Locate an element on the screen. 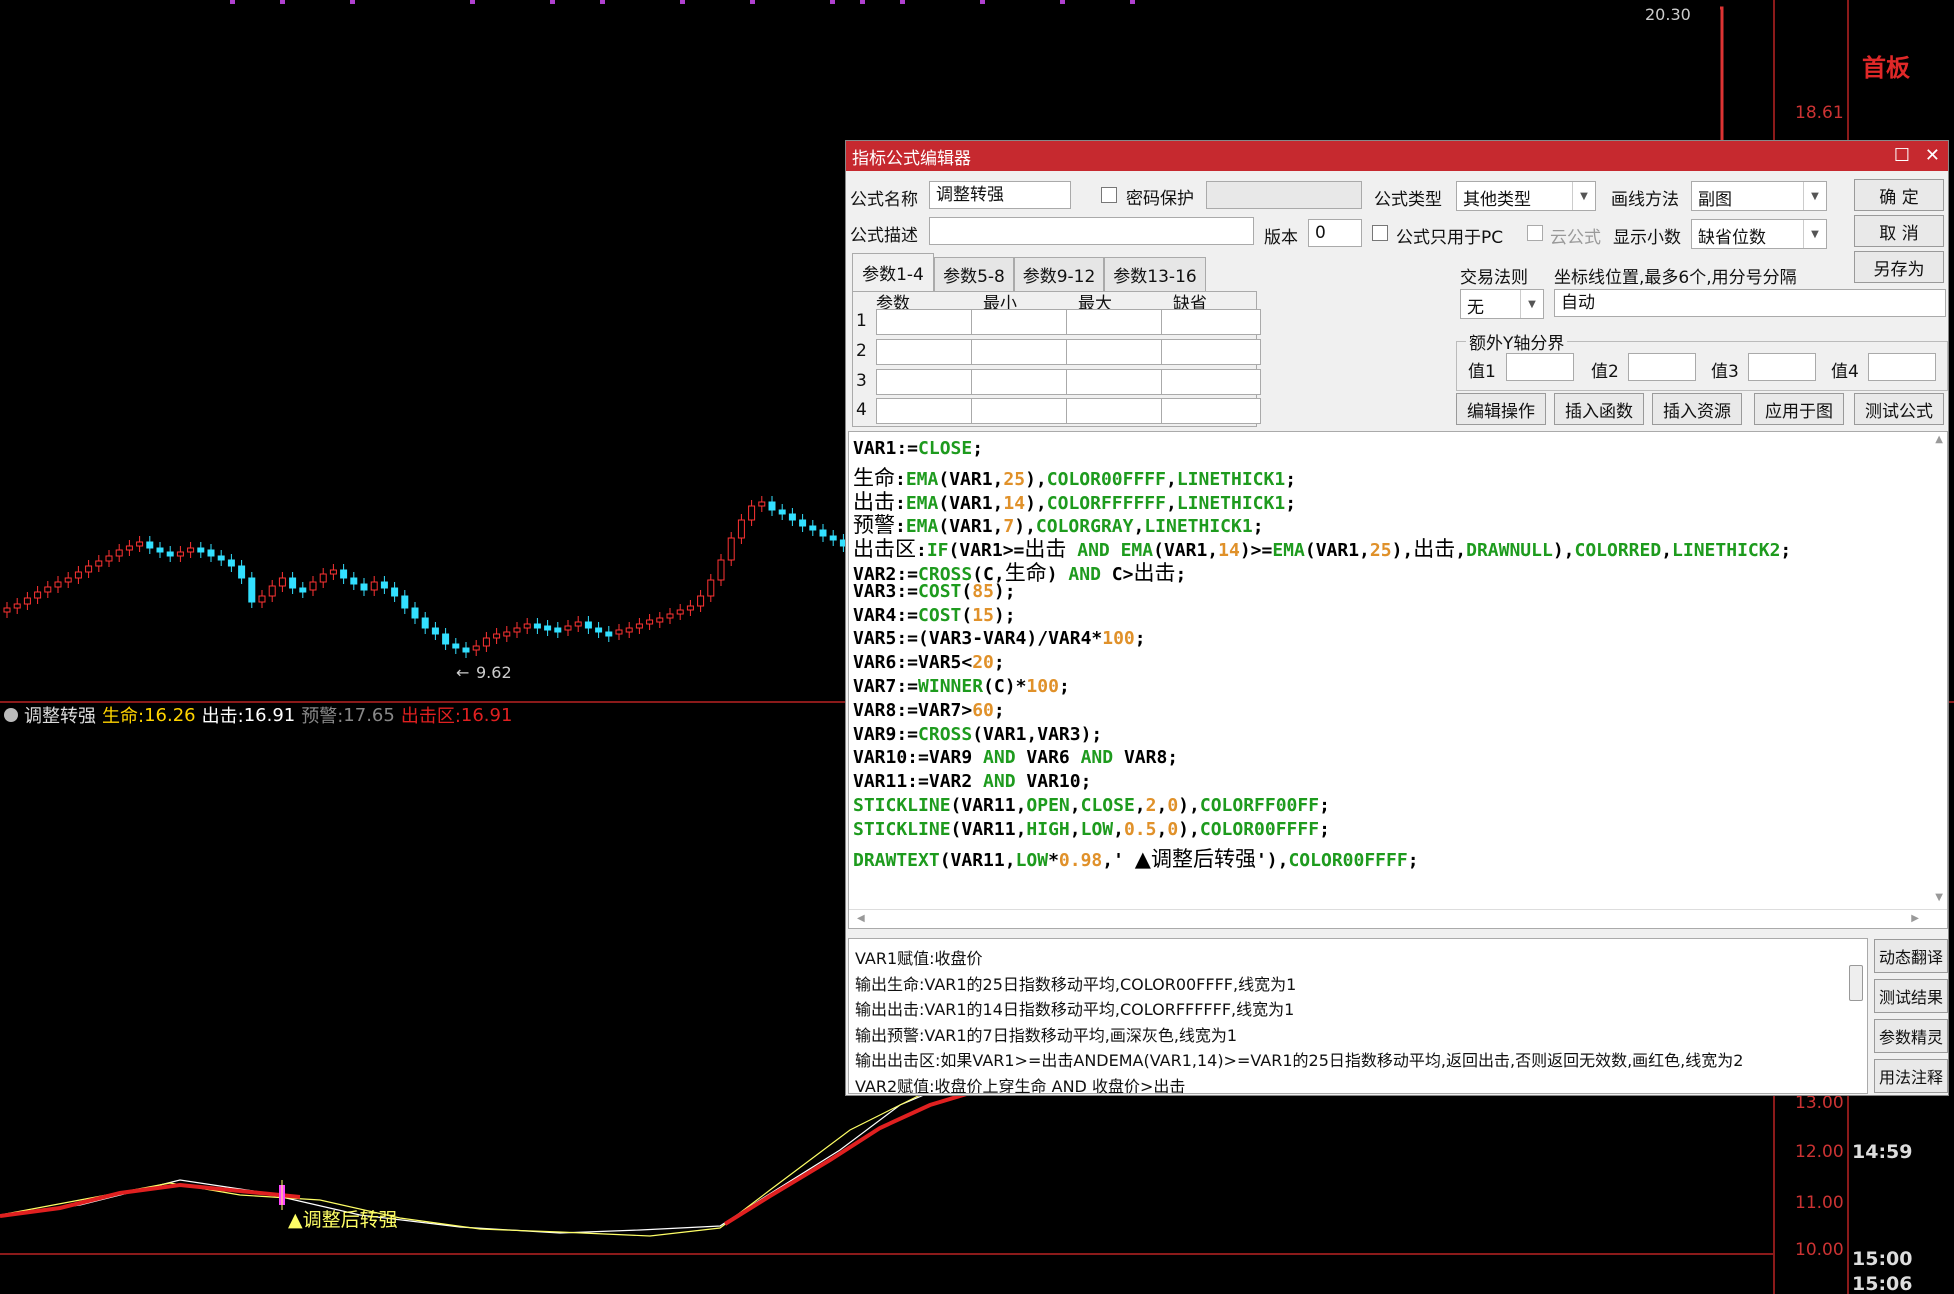 The image size is (1954, 1294). code-token: HIGH is located at coordinates (1048, 829).